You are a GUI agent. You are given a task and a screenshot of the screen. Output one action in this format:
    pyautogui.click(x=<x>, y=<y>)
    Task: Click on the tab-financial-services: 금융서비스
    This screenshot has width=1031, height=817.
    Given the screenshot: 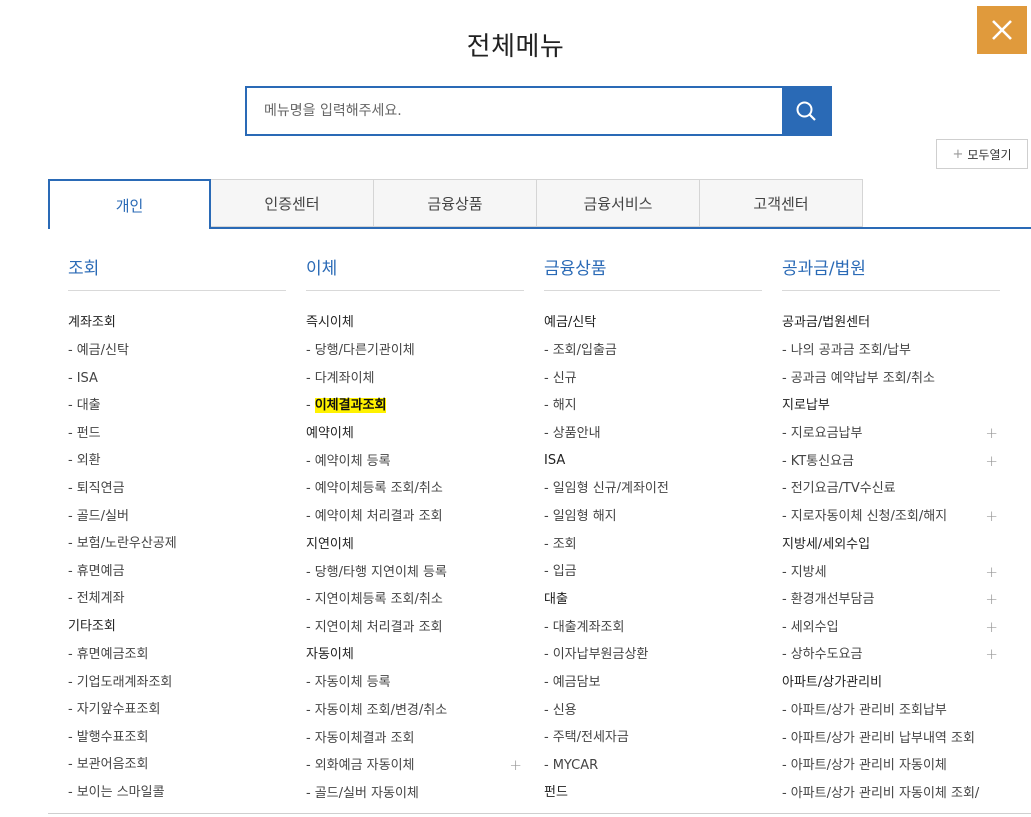 What is the action you would take?
    pyautogui.click(x=618, y=203)
    